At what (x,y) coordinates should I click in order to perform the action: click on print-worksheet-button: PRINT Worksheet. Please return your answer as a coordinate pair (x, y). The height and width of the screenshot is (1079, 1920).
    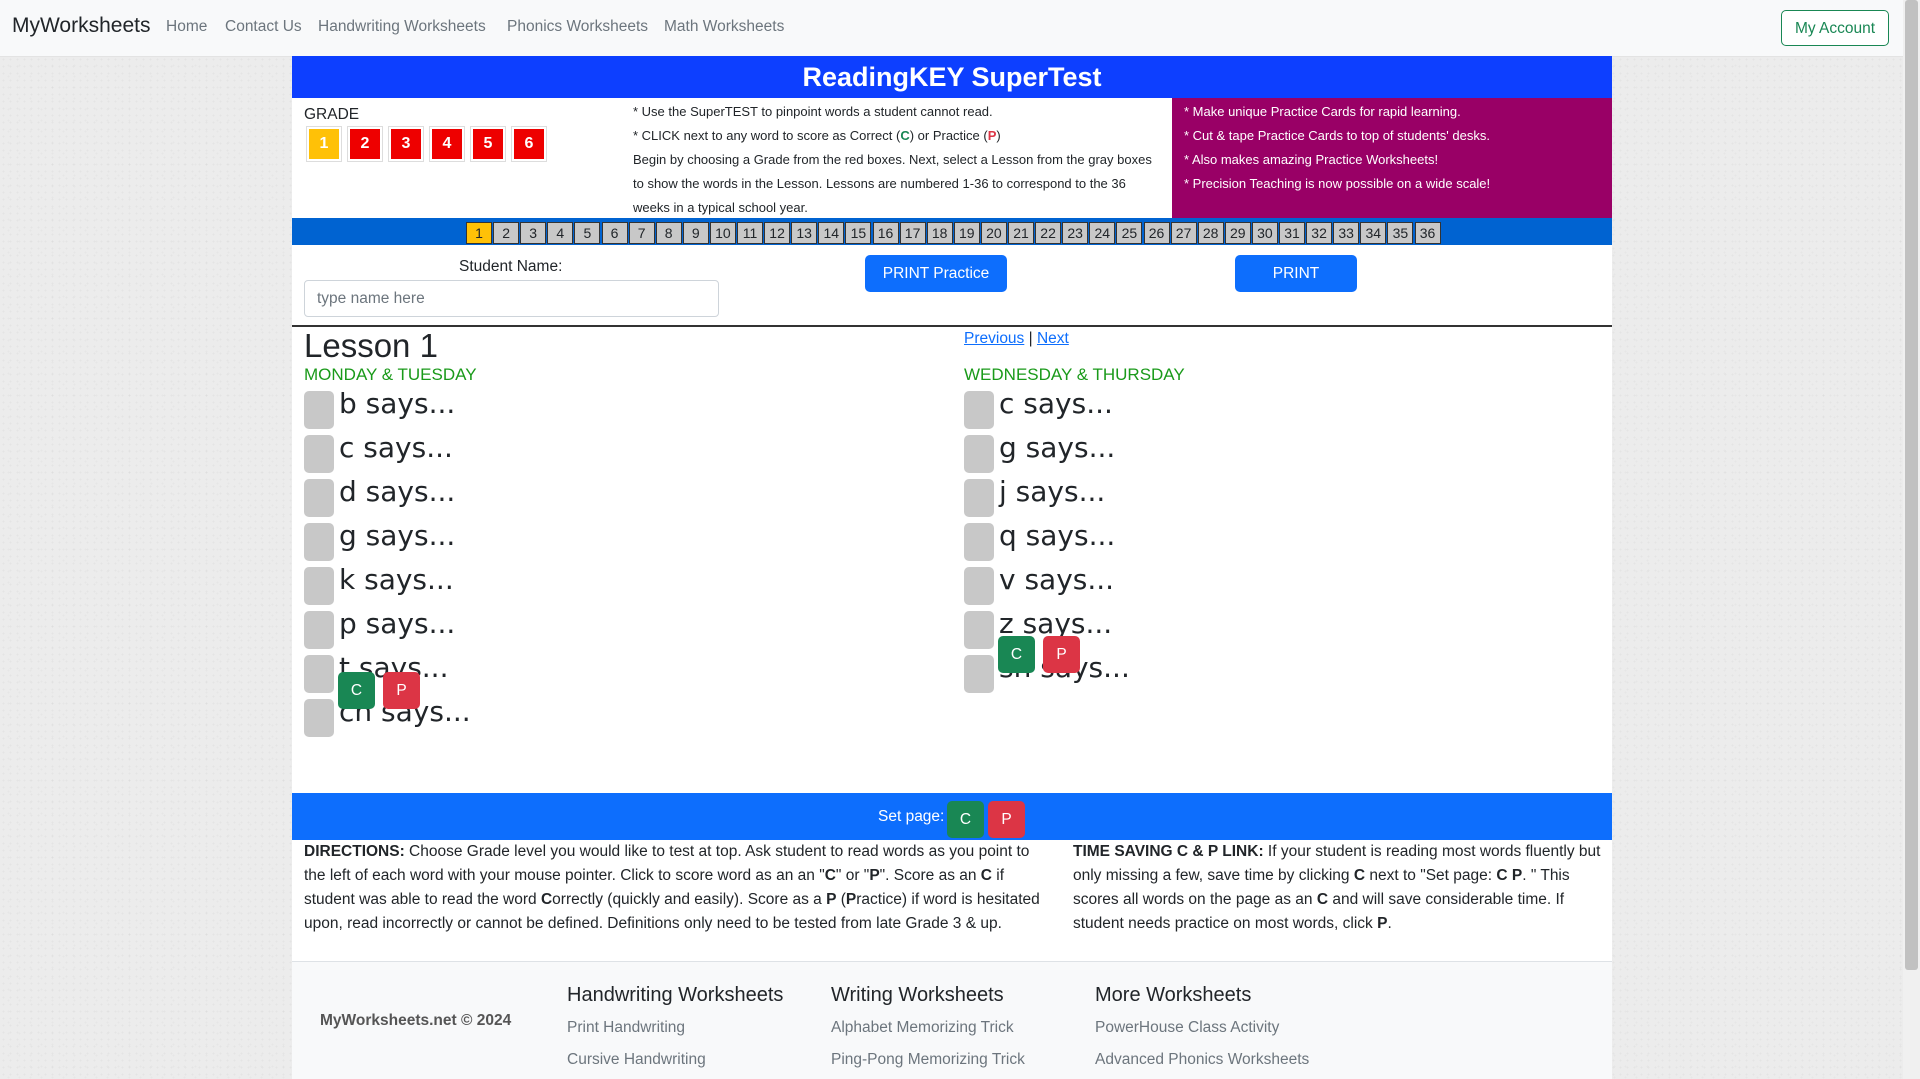
    Looking at the image, I should click on (1296, 287).